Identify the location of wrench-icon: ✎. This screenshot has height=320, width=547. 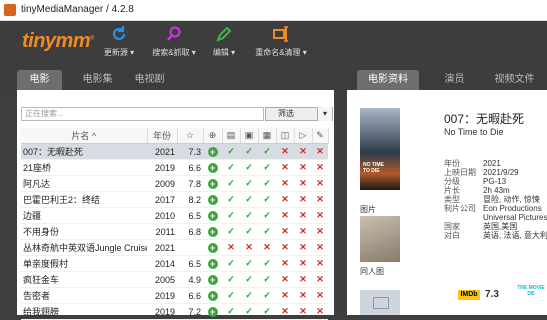
(320, 136).